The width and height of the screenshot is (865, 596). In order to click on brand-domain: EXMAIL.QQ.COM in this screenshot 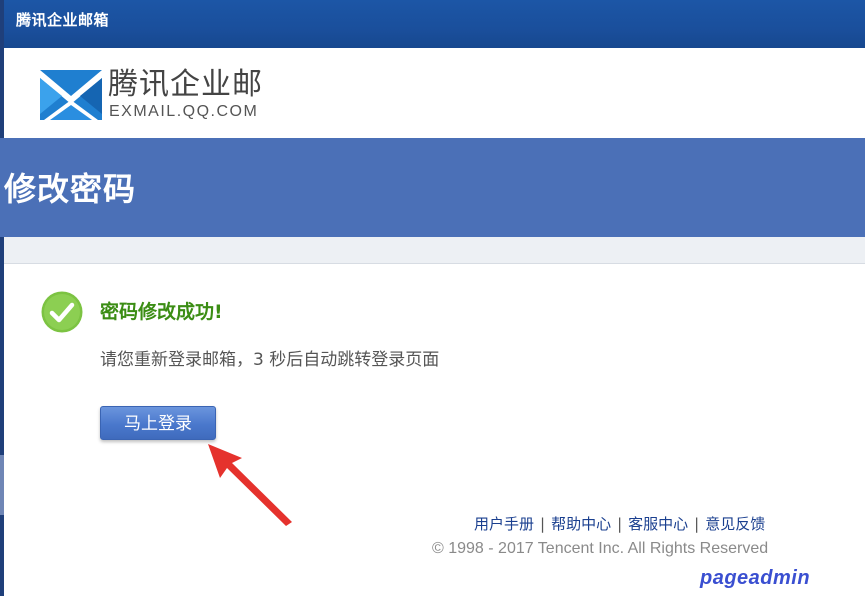, I will do `click(184, 111)`.